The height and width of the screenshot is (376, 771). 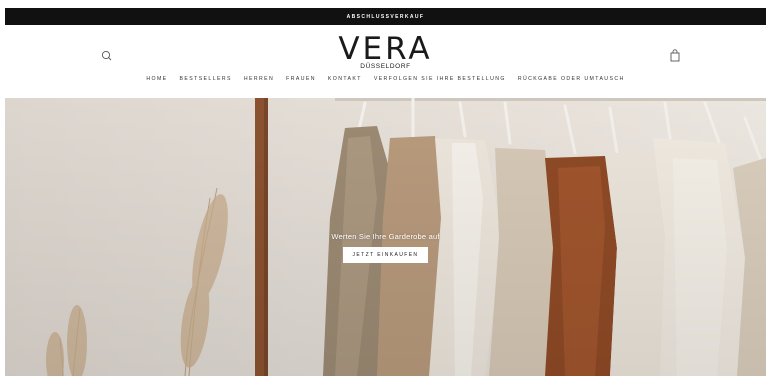 I want to click on logo-wordmark: VERA, so click(x=385, y=49).